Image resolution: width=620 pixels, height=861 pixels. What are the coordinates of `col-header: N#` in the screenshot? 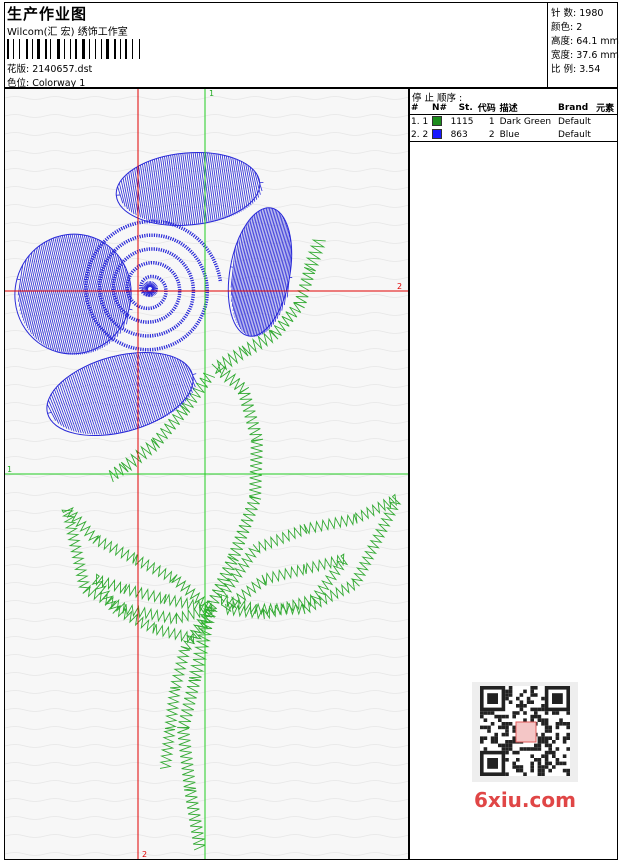 It's located at (440, 108).